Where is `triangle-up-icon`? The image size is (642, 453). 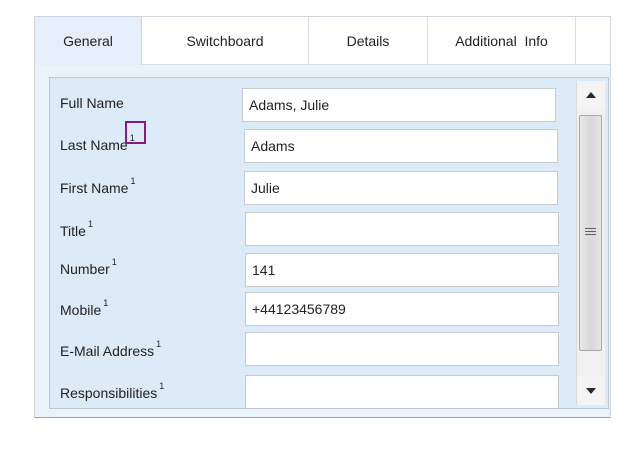
triangle-up-icon is located at coordinates (591, 95).